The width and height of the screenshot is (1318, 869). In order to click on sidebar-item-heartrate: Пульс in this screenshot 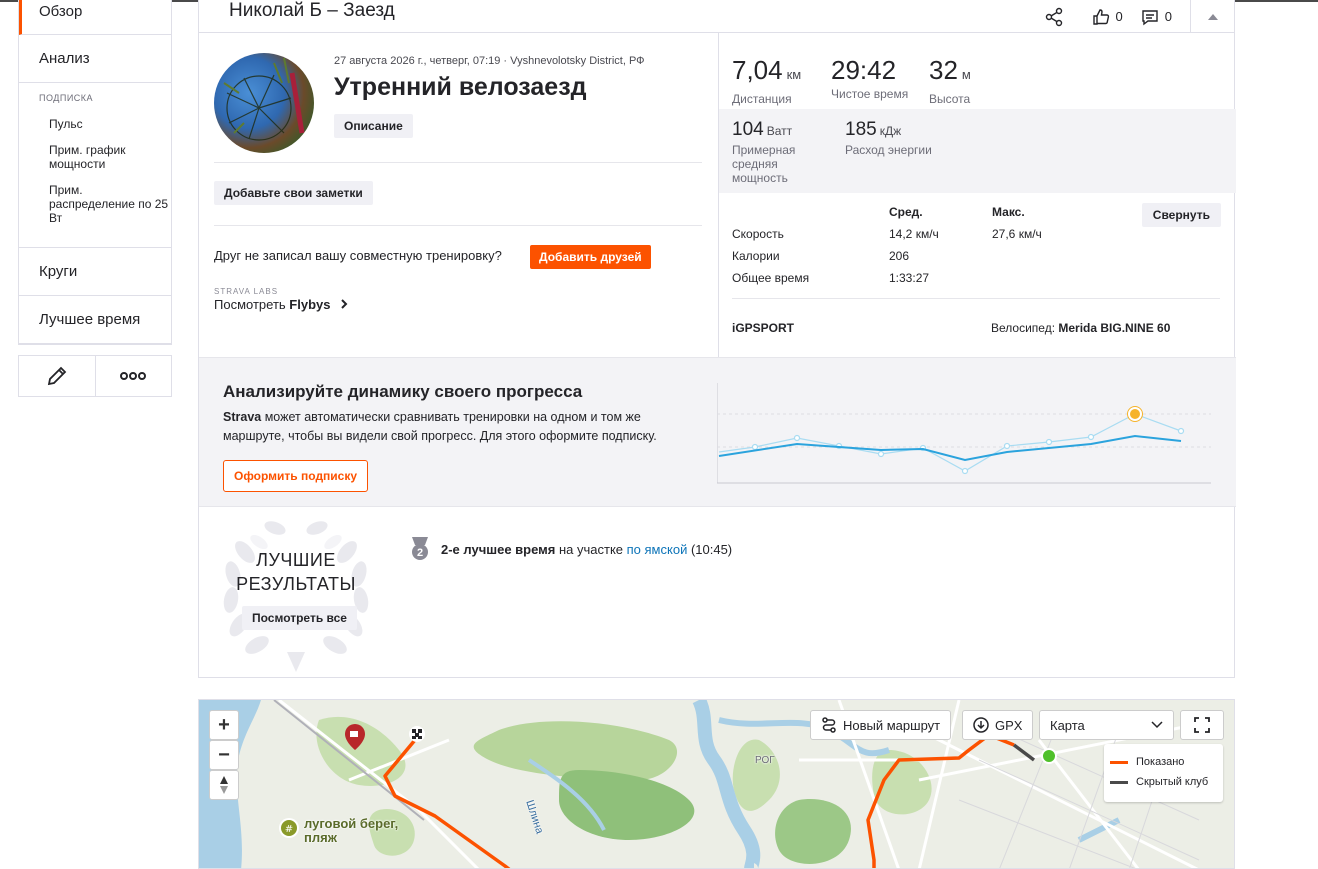, I will do `click(105, 124)`.